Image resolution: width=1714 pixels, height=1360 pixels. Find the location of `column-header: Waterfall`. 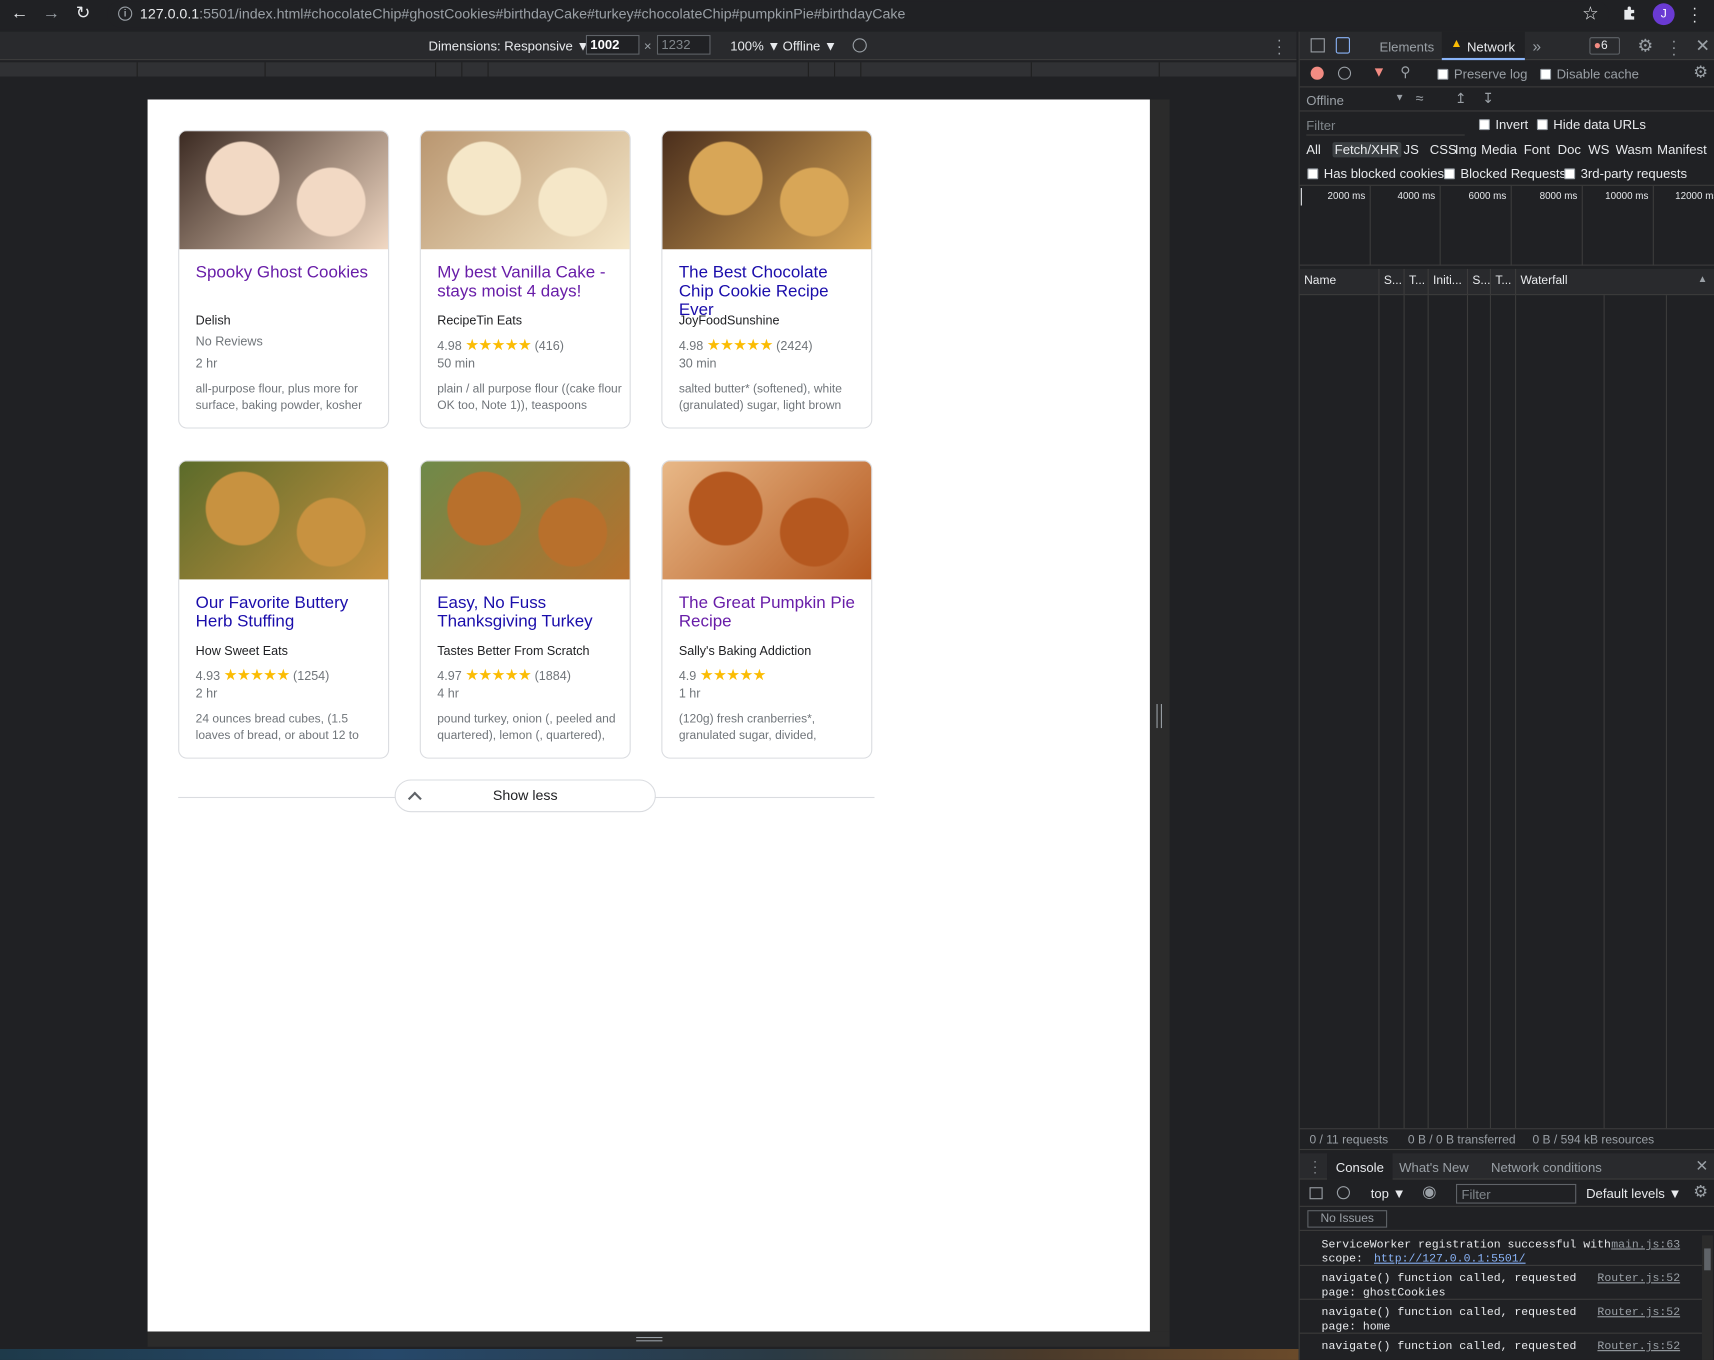

column-header: Waterfall is located at coordinates (1615, 281).